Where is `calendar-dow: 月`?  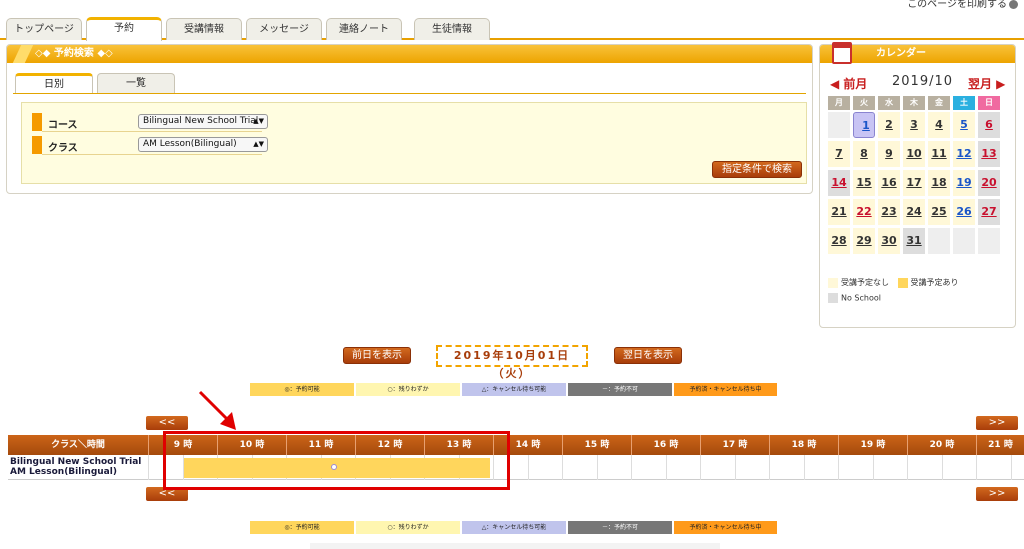
calendar-dow: 月 is located at coordinates (839, 103).